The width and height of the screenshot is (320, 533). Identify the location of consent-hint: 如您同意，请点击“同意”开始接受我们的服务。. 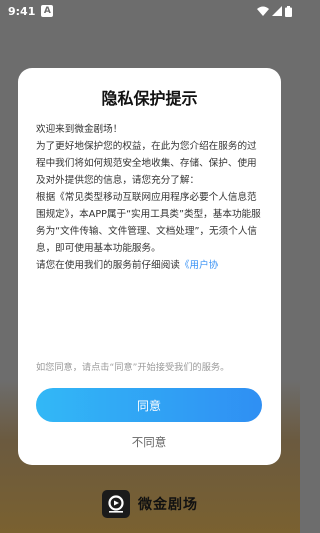
(133, 367).